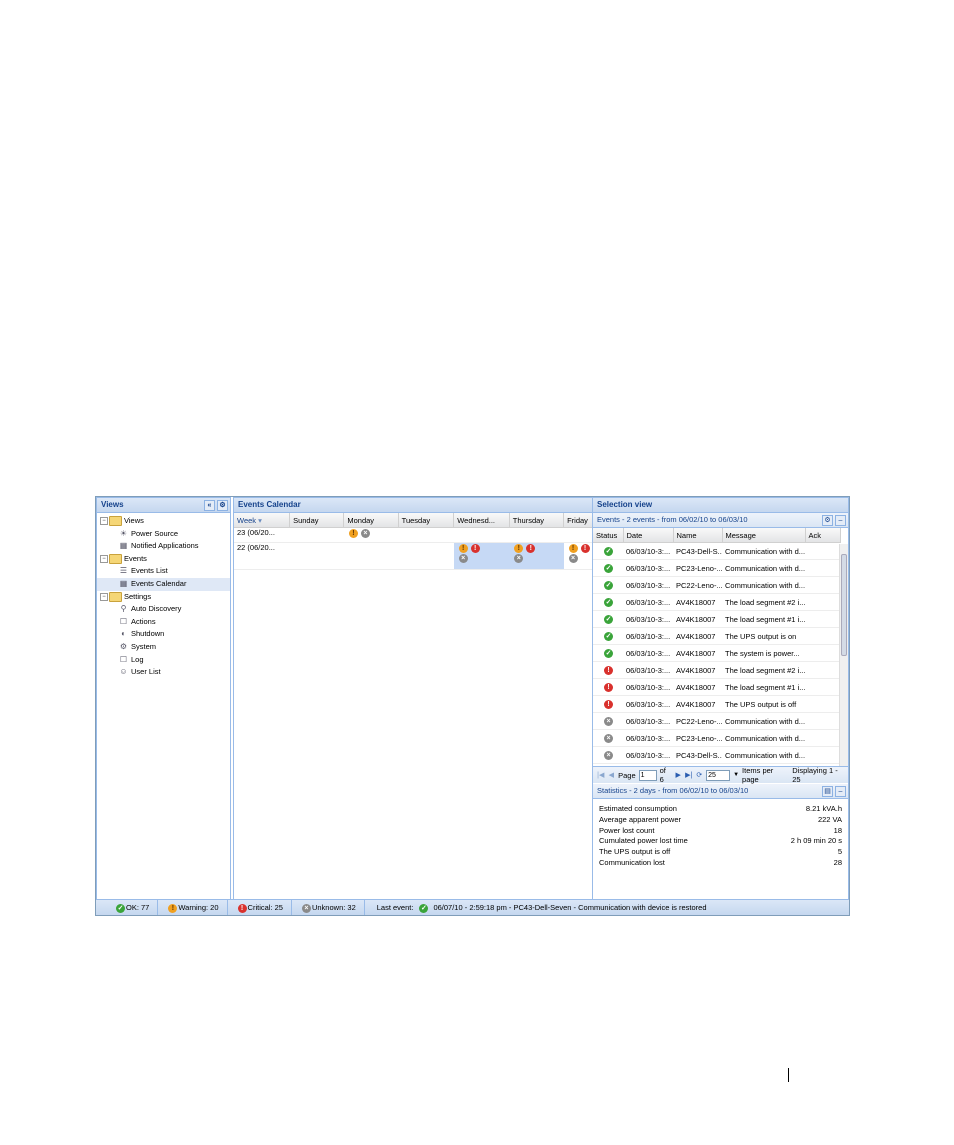 The width and height of the screenshot is (954, 1145). I want to click on calendar-column-header: Thursday, so click(537, 520).